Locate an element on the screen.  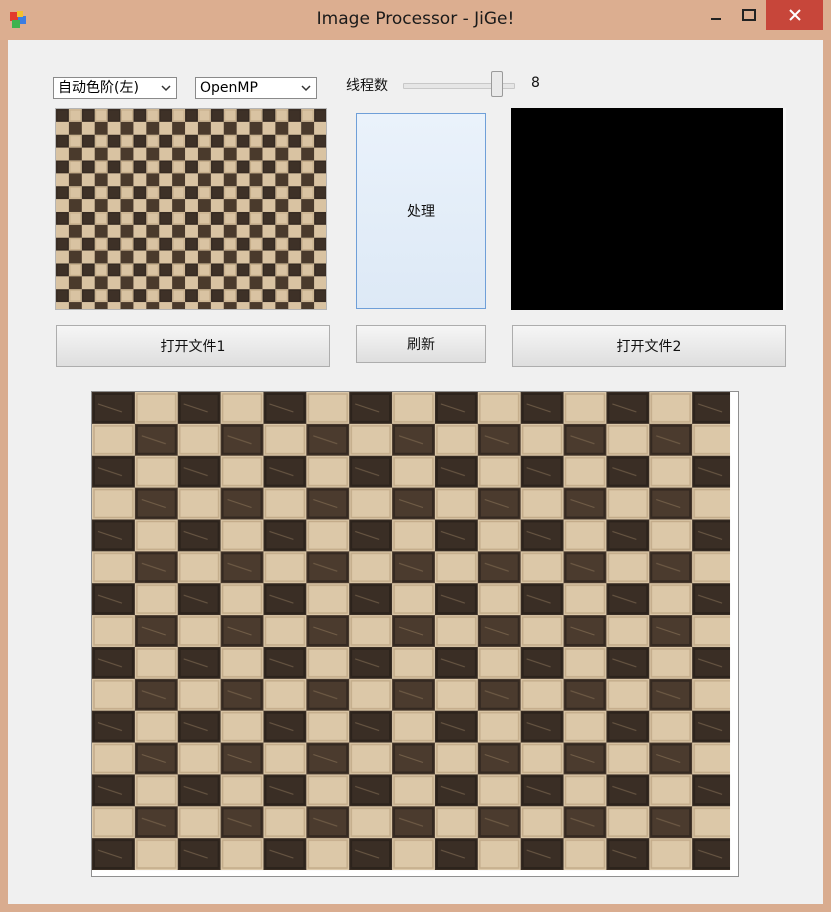
backend-select-value: OpenMP is located at coordinates (229, 88).